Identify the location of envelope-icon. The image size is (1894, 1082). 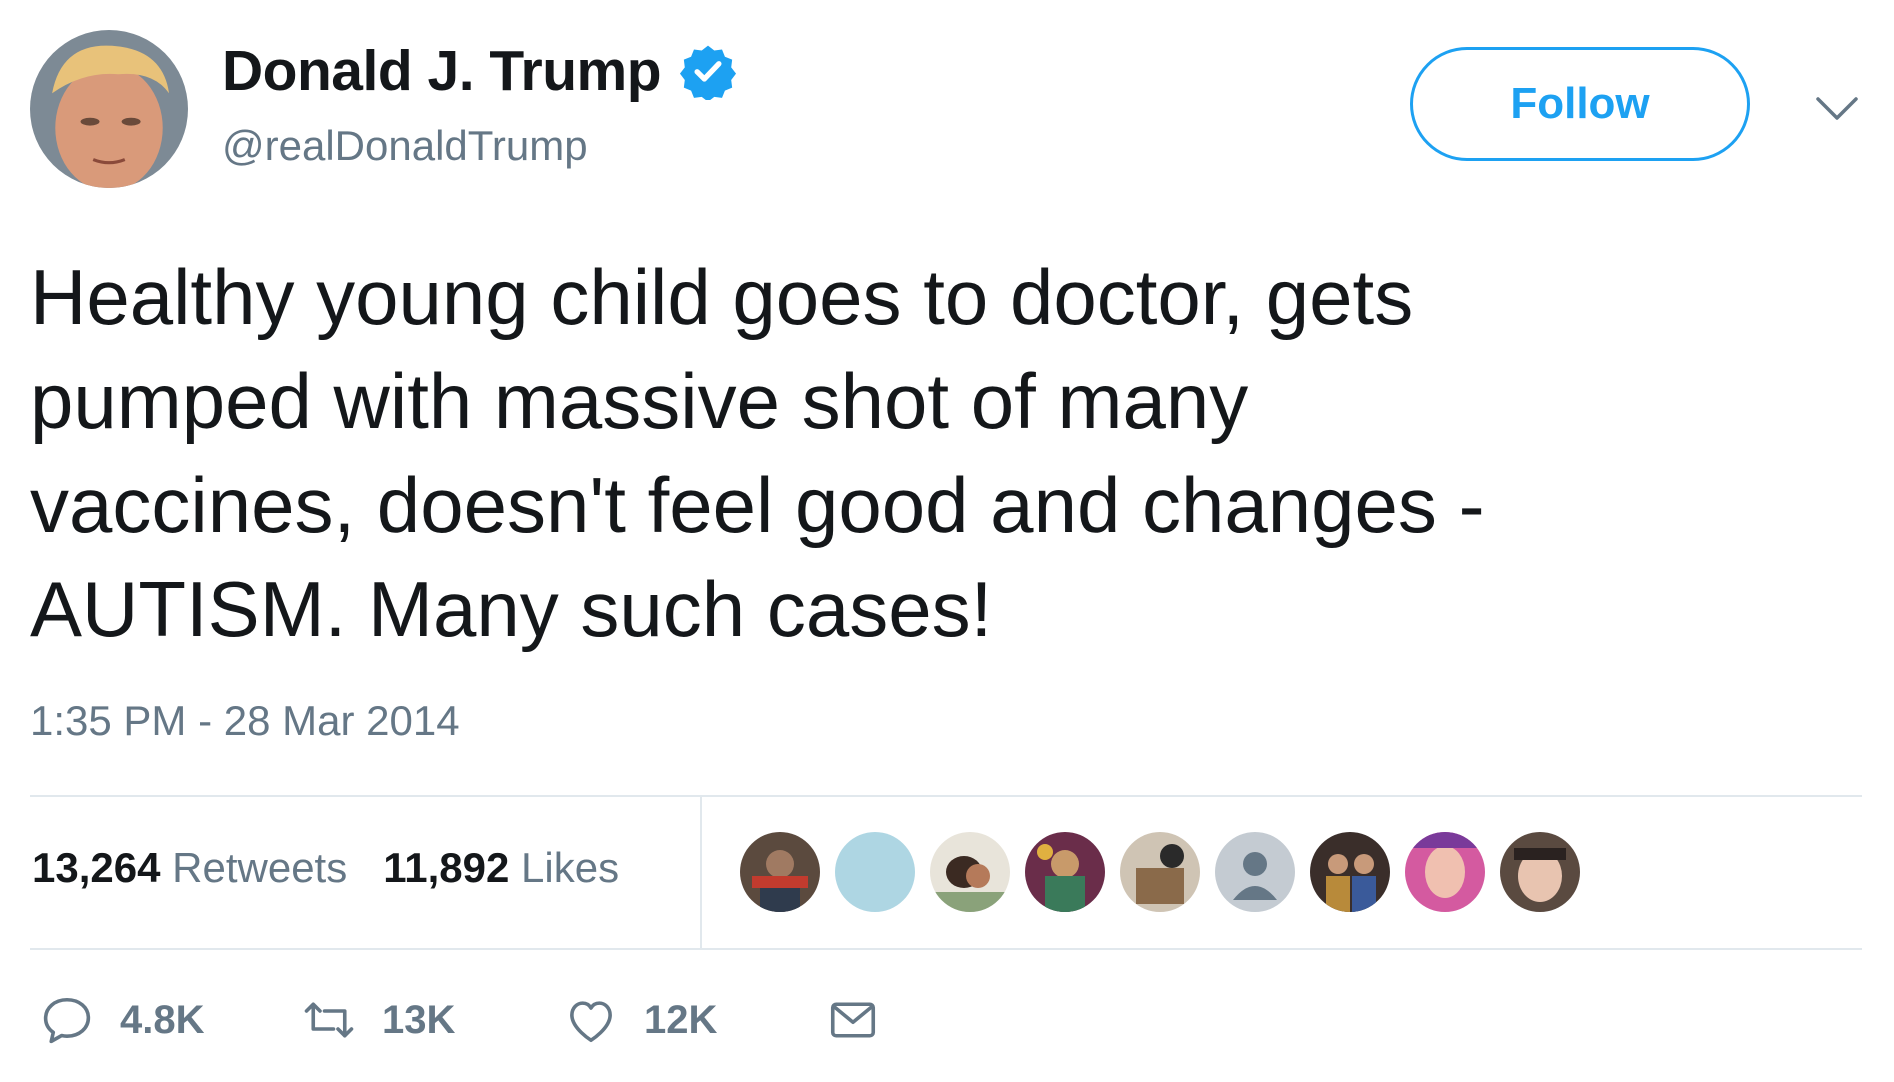
(853, 1020).